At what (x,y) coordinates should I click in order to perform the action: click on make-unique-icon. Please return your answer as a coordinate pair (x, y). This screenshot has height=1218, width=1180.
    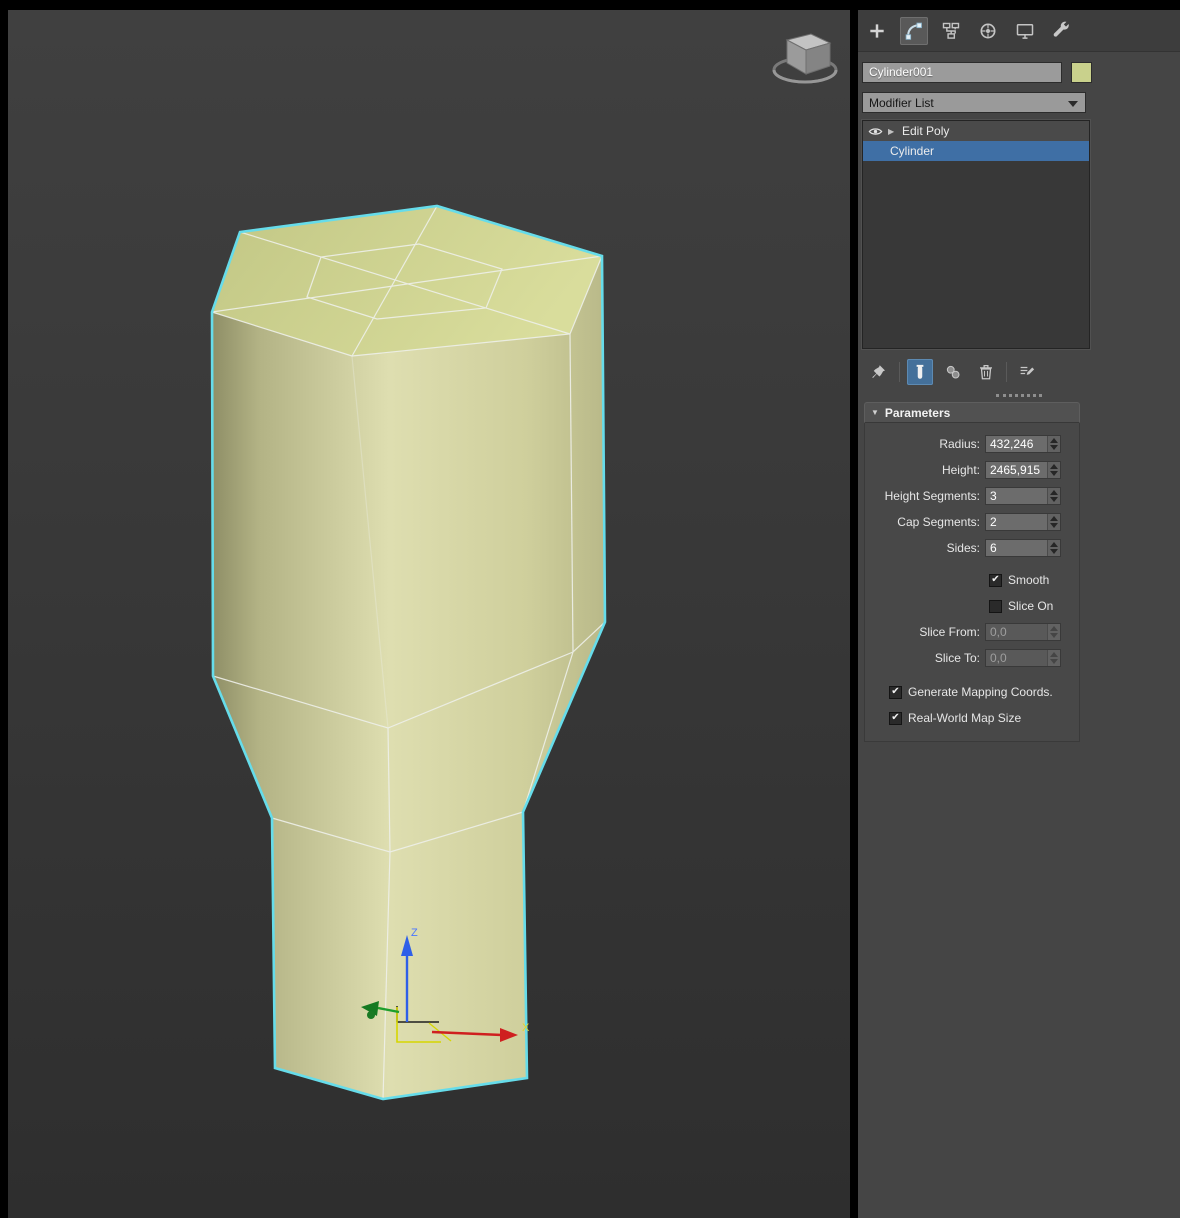
    Looking at the image, I should click on (953, 372).